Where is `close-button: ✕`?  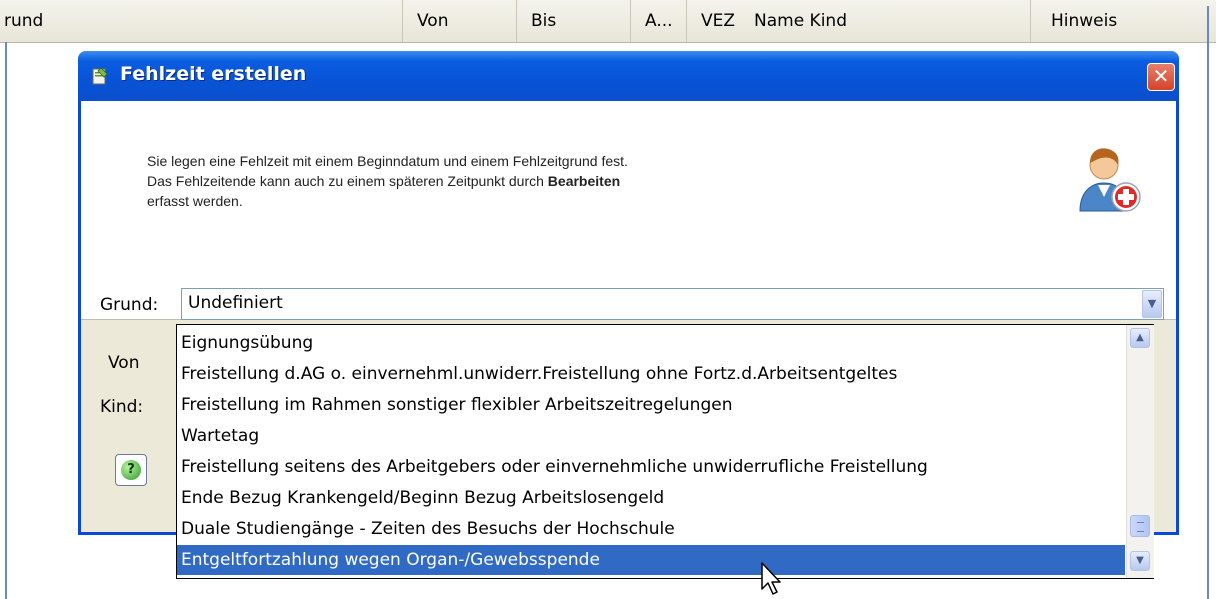
close-button: ✕ is located at coordinates (1161, 77).